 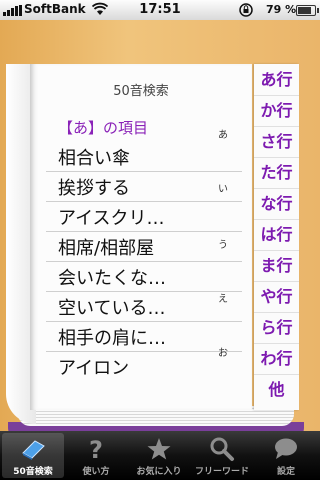 What do you see at coordinates (276, 328) in the screenshot?
I see `index-tab-ra: ら行` at bounding box center [276, 328].